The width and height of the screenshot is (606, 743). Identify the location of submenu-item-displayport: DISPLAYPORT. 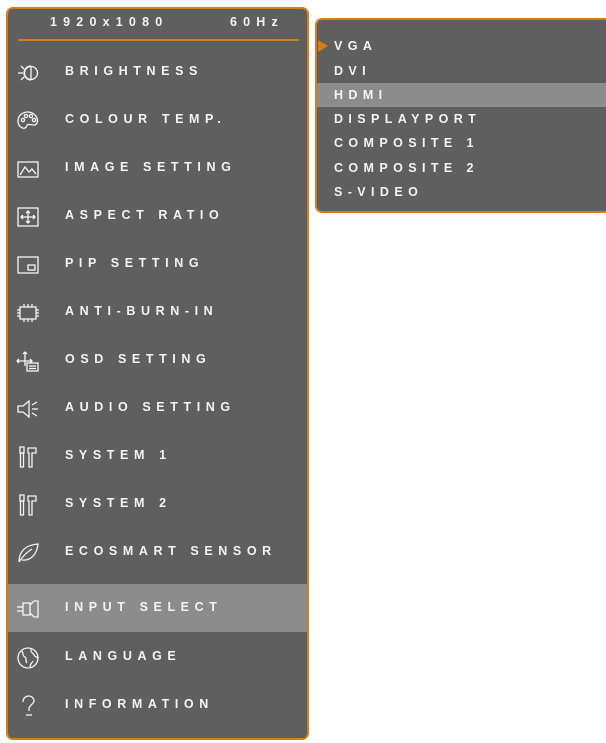
(461, 119).